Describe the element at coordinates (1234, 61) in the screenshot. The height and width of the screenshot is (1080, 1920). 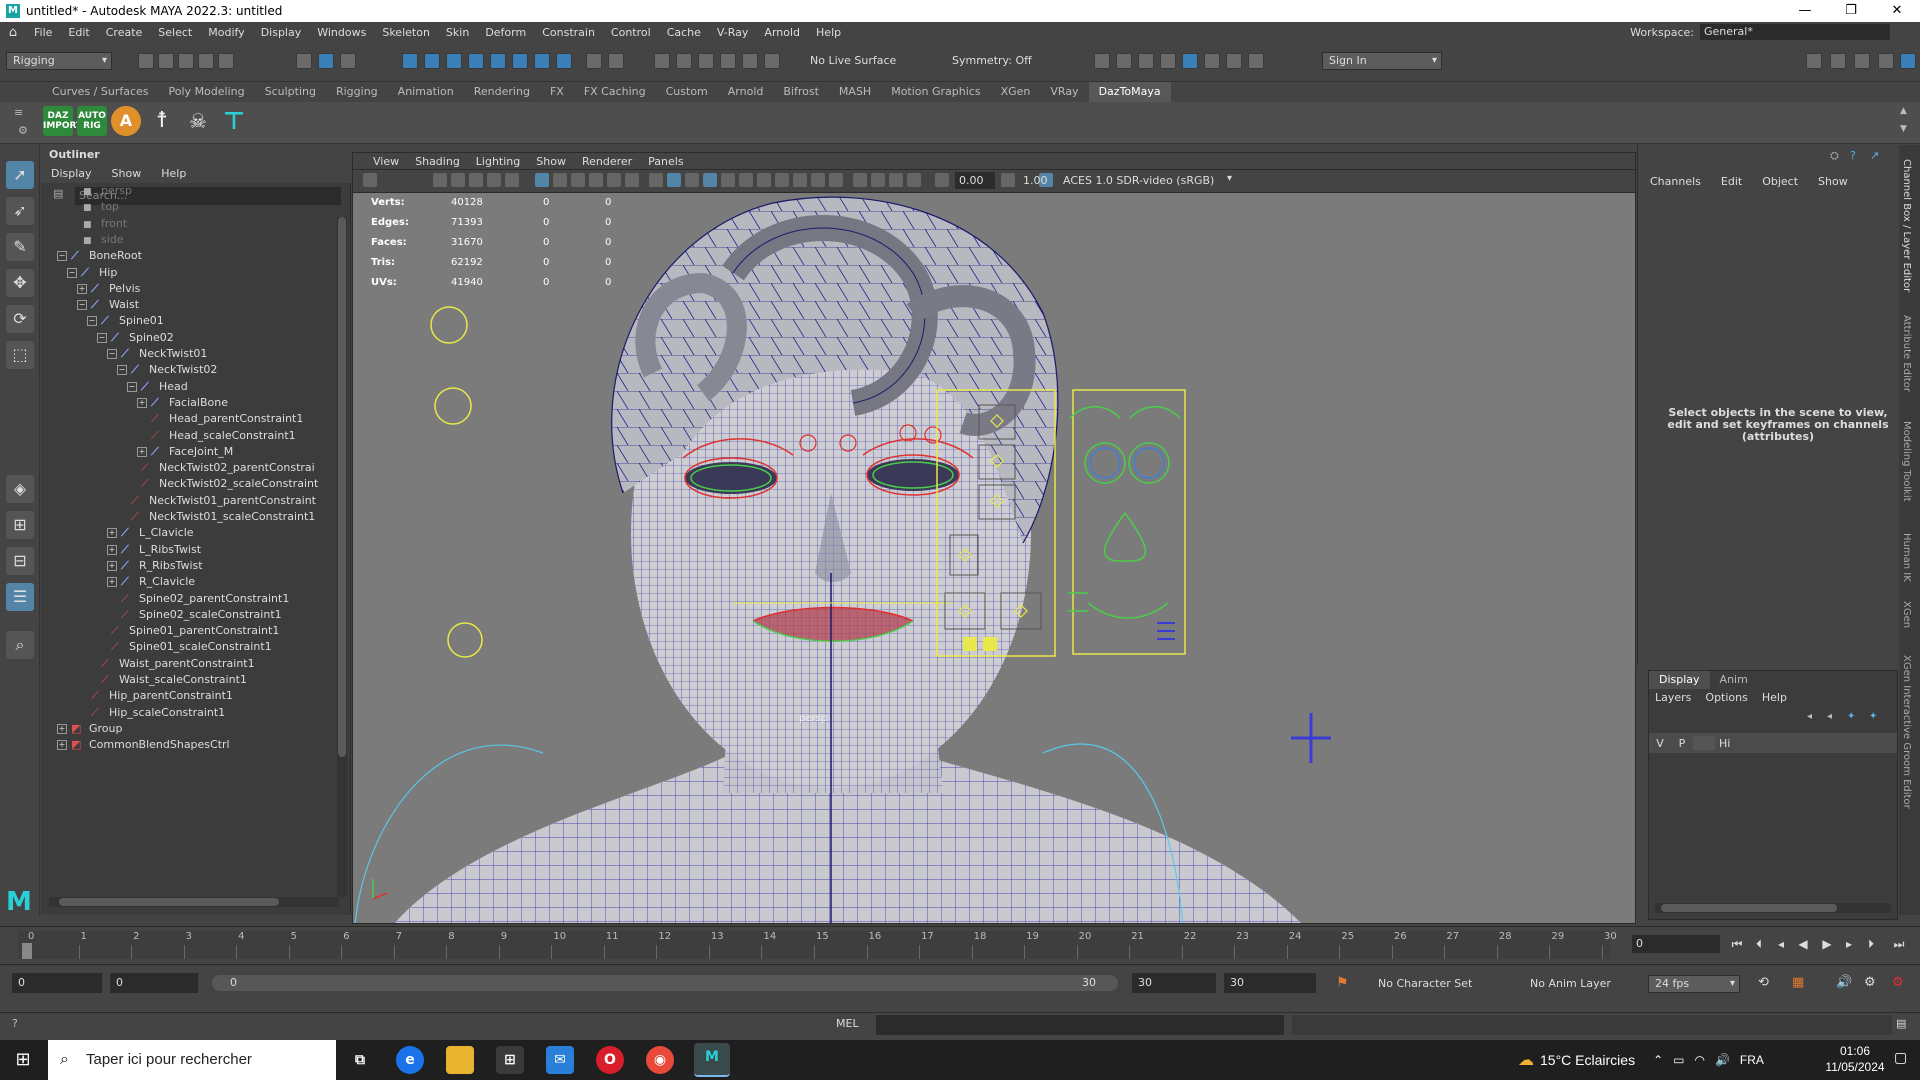
I see `vray-render-icon` at that location.